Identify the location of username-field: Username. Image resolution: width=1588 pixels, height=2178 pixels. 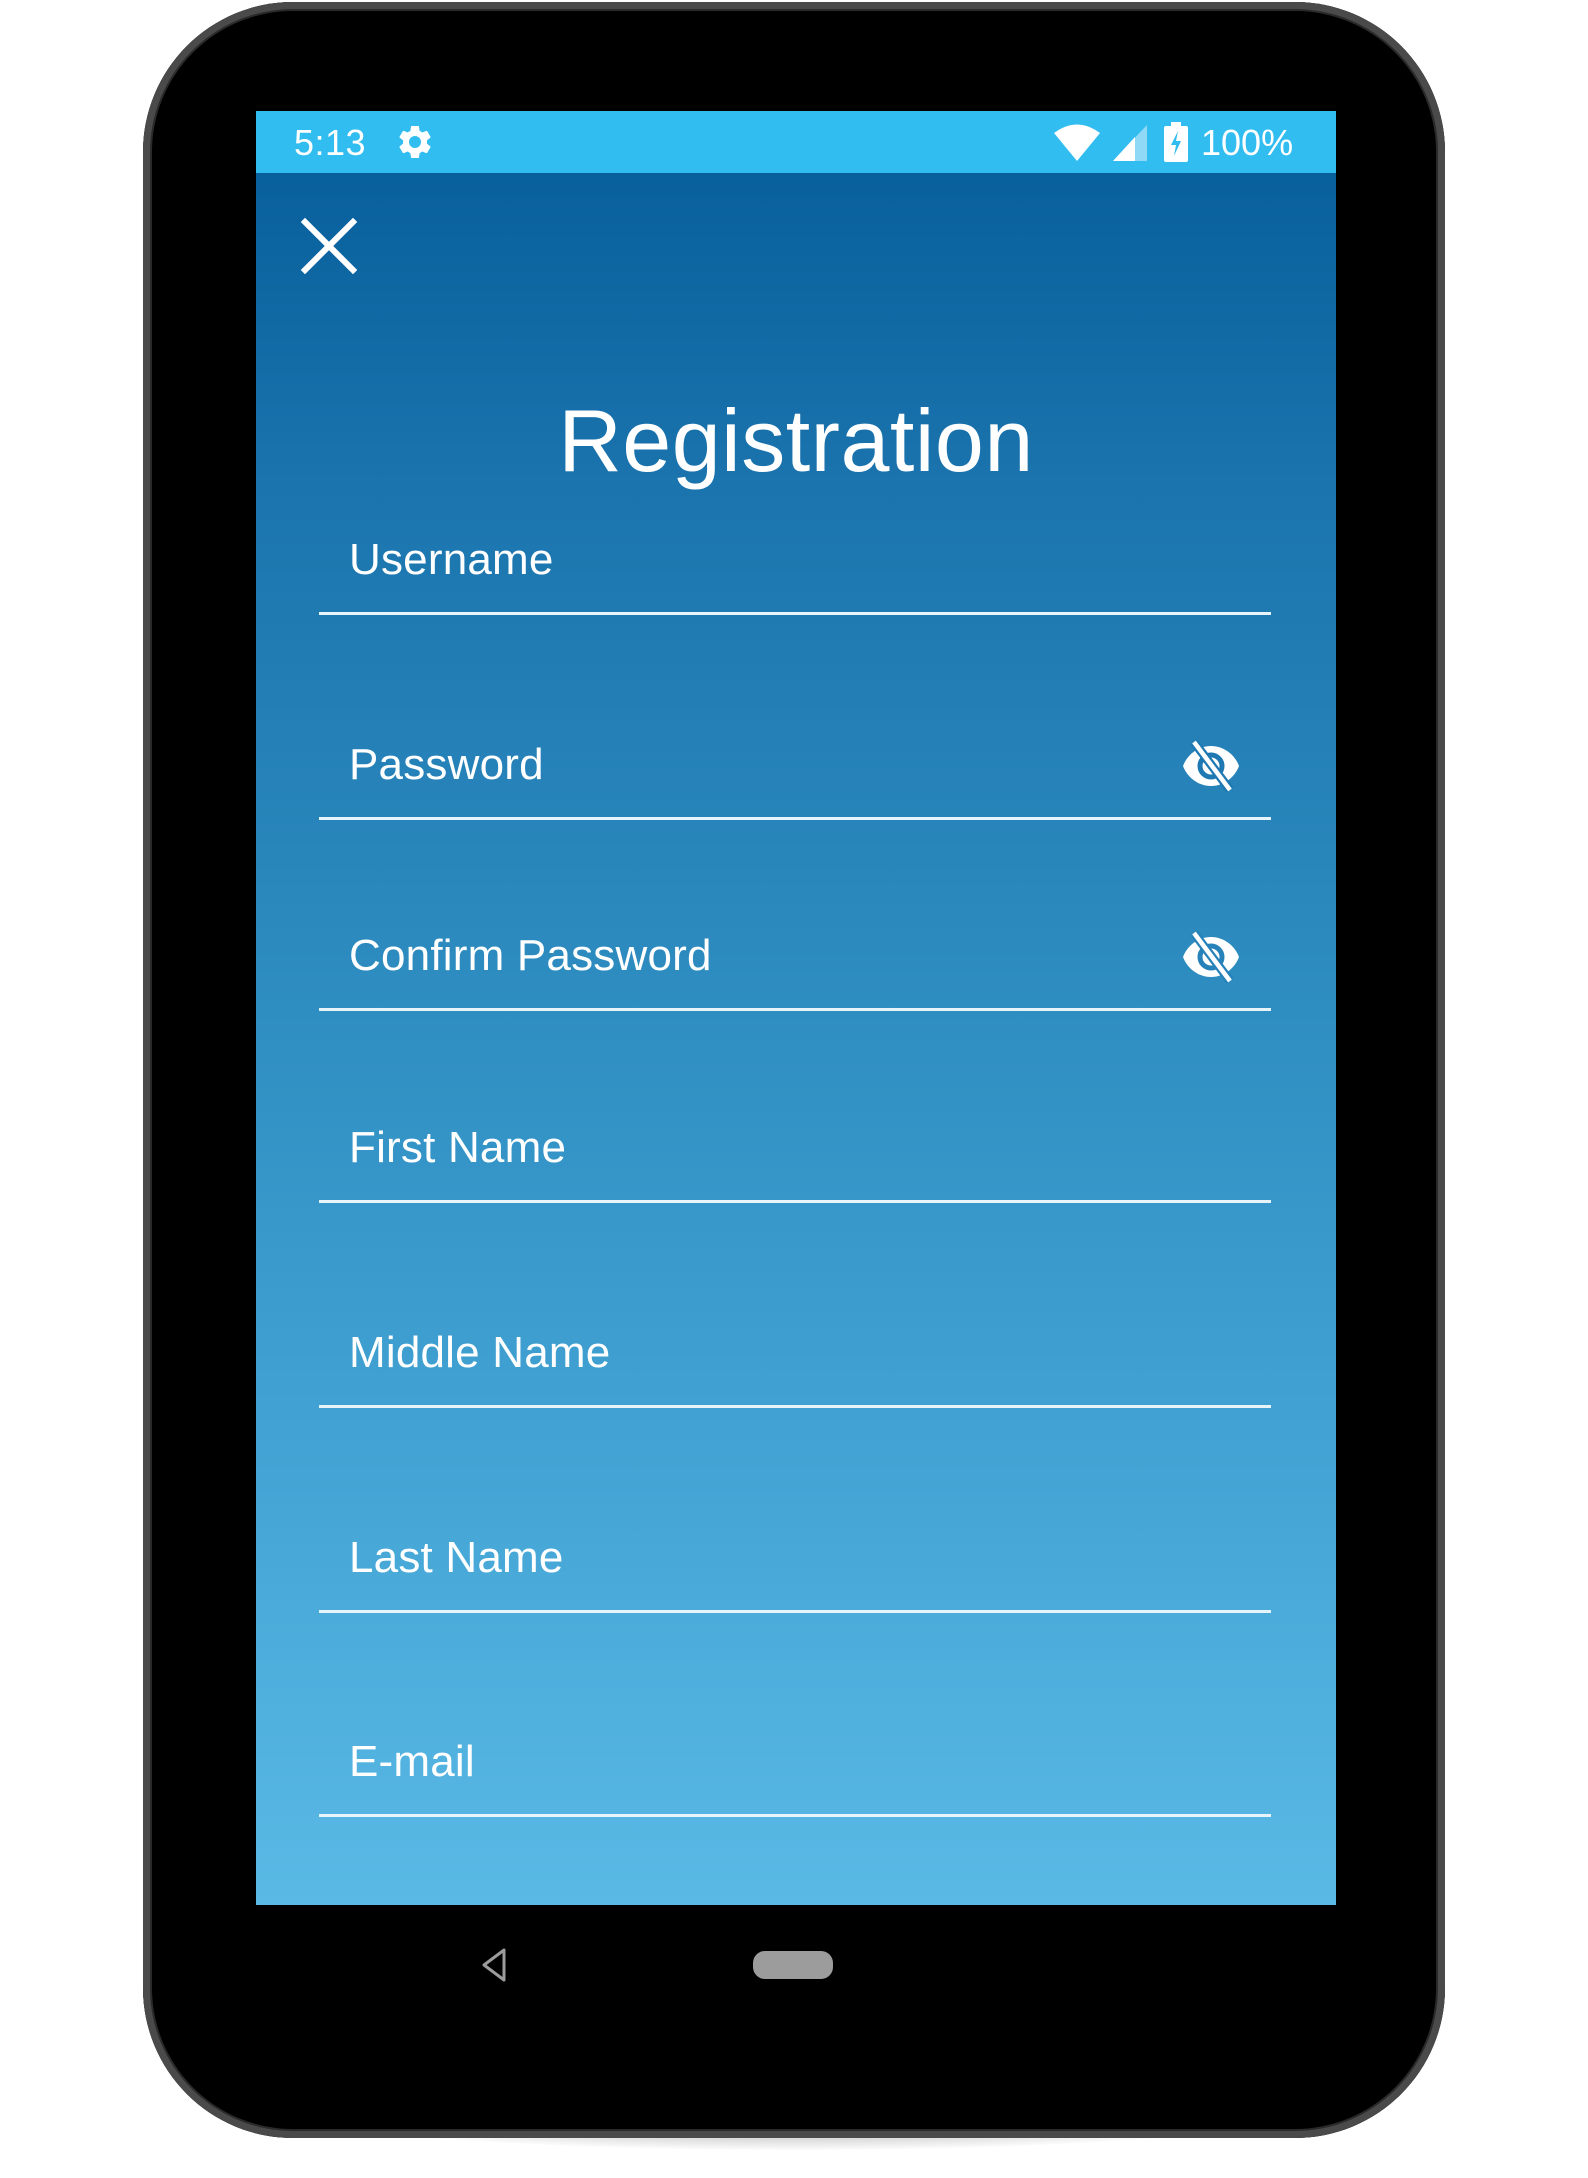
(795, 560).